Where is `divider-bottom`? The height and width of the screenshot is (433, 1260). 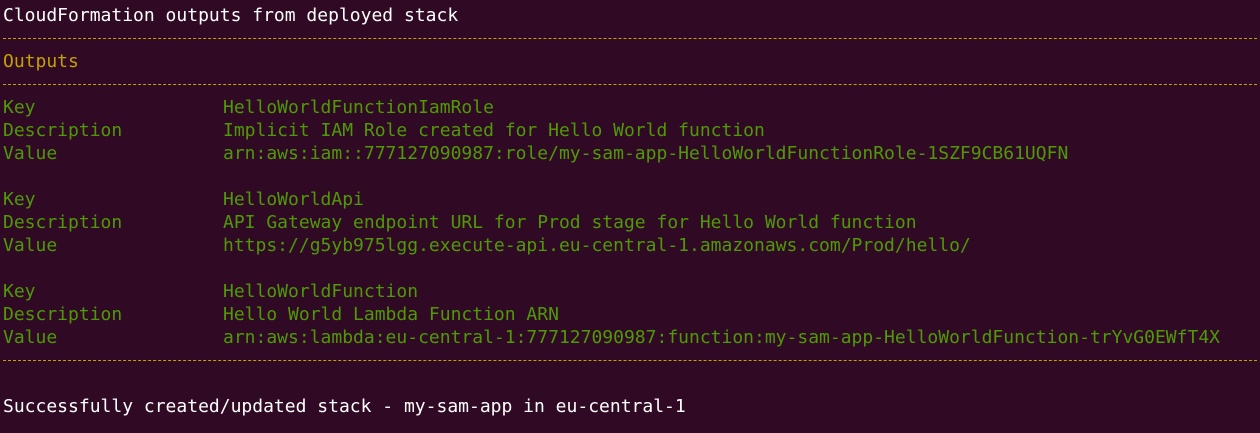 divider-bottom is located at coordinates (631, 360).